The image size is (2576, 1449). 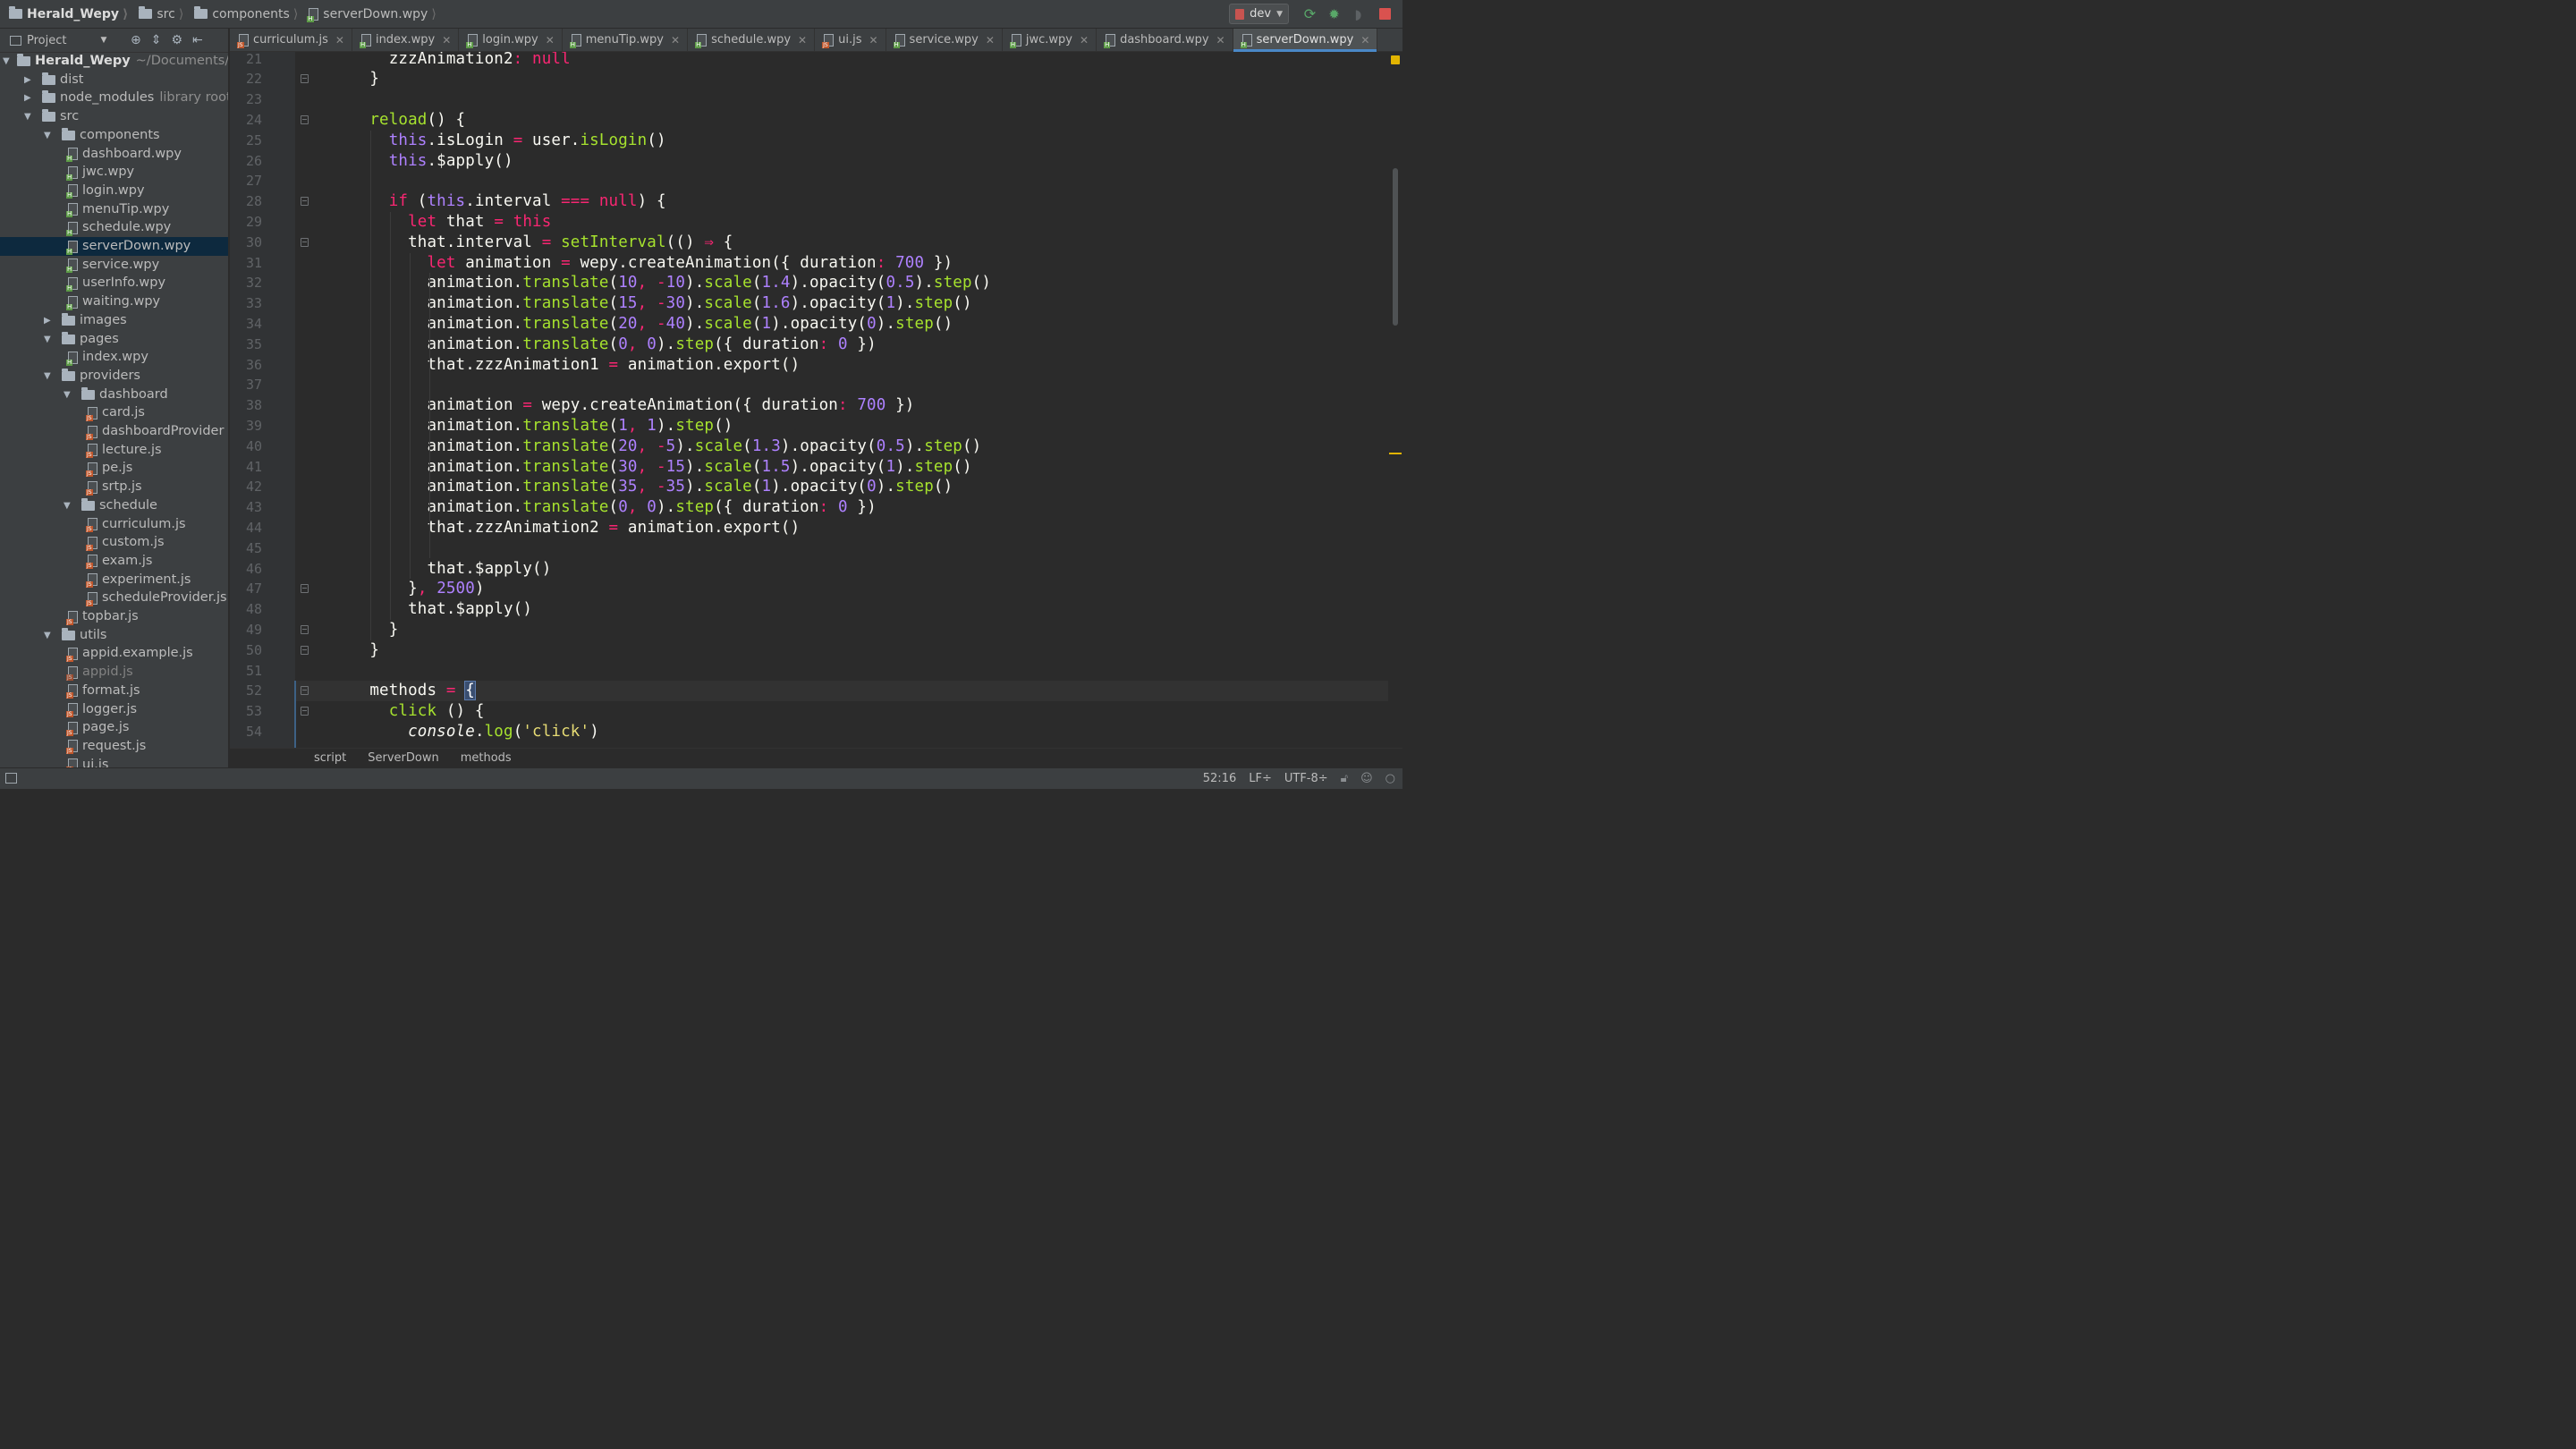 What do you see at coordinates (542, 243) in the screenshot?
I see `code-line: that.interval = setInterval(() ⇒ {` at bounding box center [542, 243].